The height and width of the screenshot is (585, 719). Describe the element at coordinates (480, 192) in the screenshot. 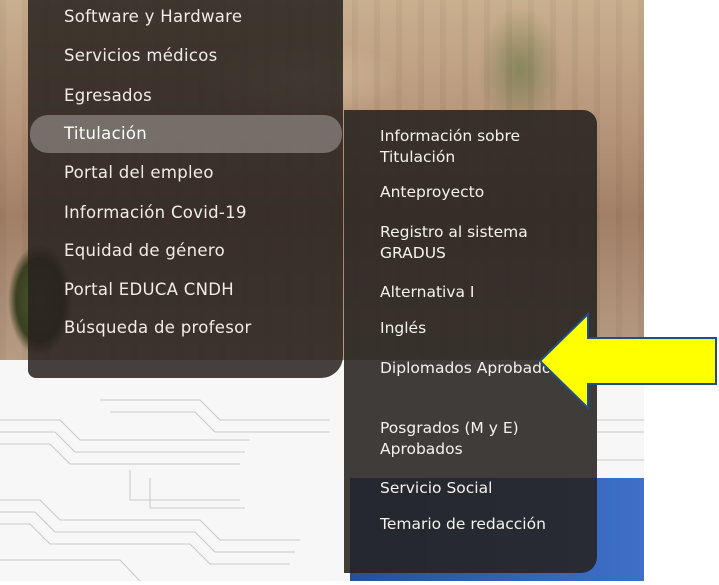

I see `submenu-item-anteproyecto: Anteproyecto` at that location.